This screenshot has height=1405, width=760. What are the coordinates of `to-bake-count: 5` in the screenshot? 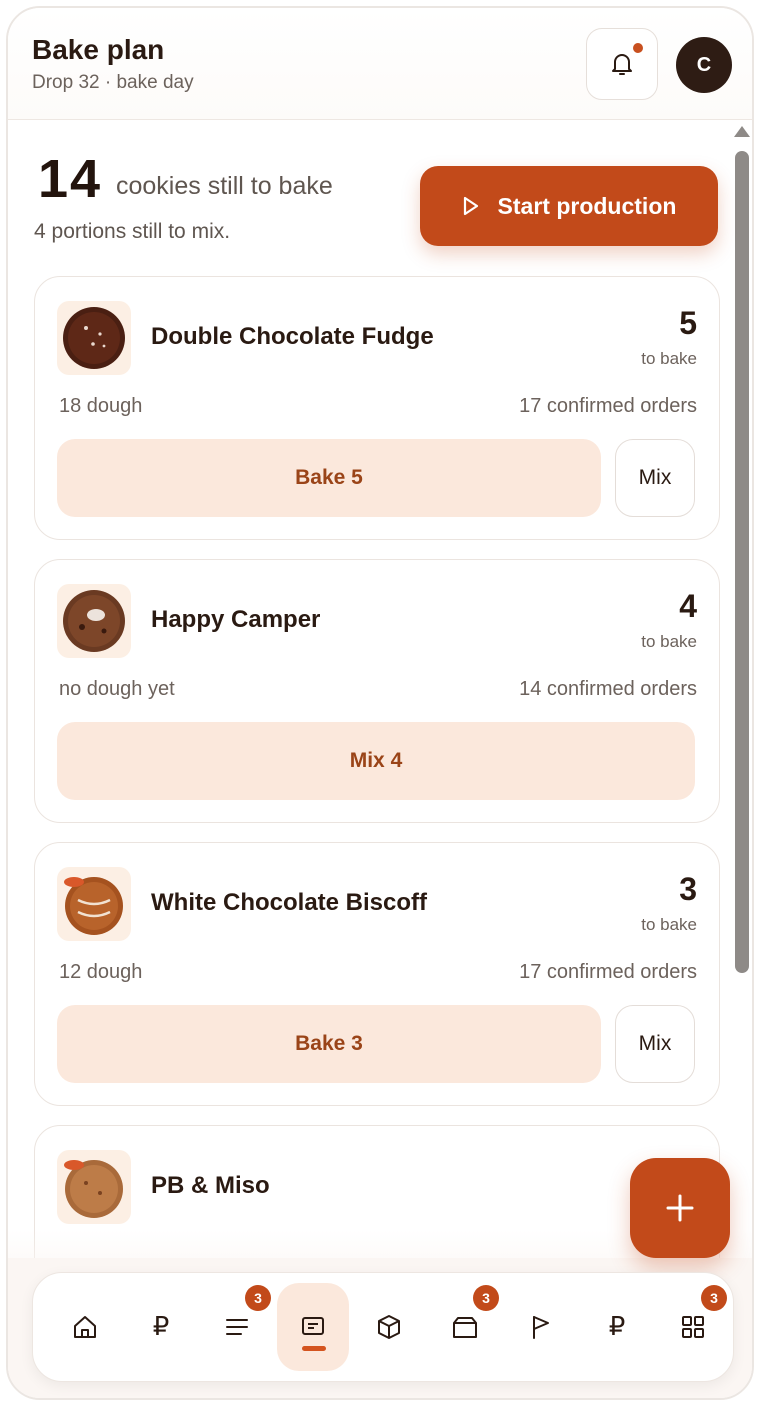 It's located at (688, 323).